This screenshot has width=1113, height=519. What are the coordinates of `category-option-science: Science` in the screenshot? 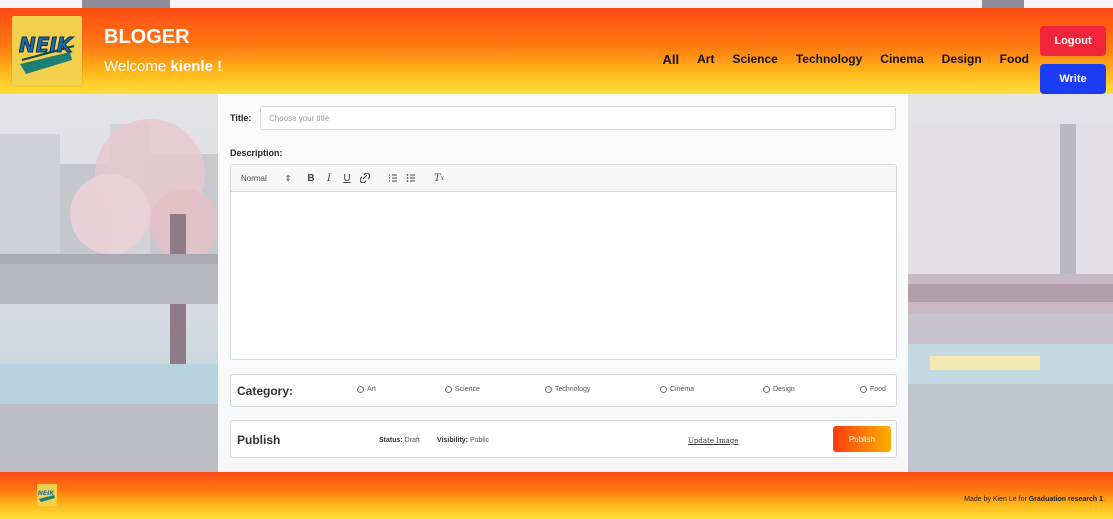 It's located at (462, 389).